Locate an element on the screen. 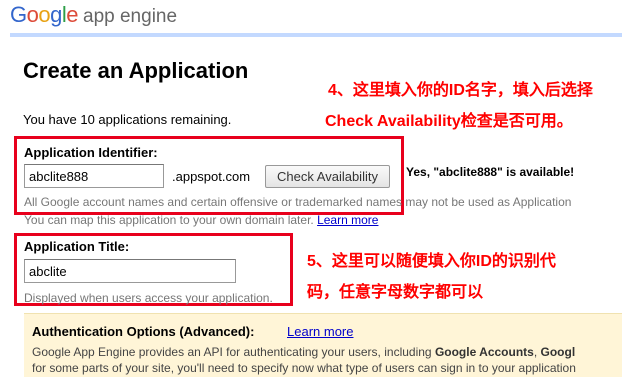  google-apps-text: Googl is located at coordinates (558, 352).